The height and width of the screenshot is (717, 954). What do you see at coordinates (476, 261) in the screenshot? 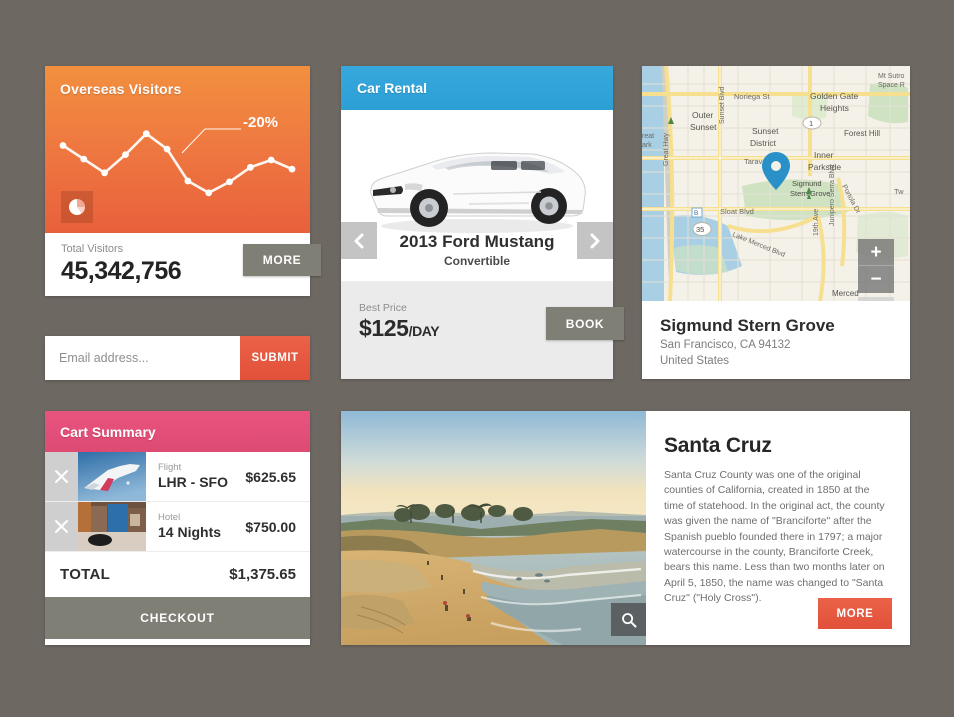
I see `car-subtitle: Convertible` at bounding box center [476, 261].